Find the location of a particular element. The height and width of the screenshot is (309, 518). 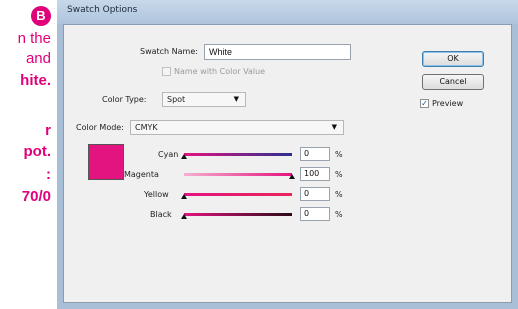

color-swatch-preview is located at coordinates (106, 162).